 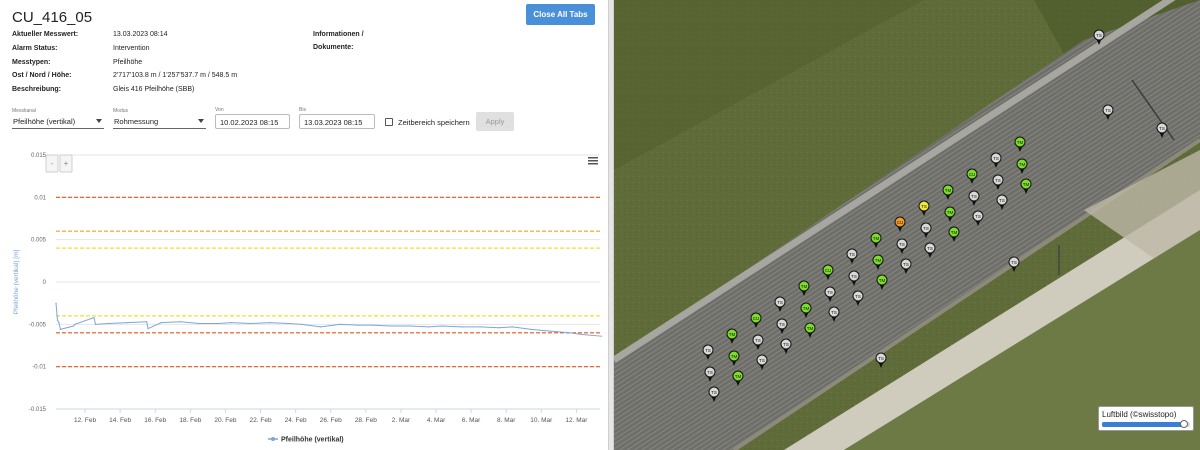 What do you see at coordinates (42, 75) in the screenshot?
I see `info-label-koordinaten: Ost / Nord / Höhe:` at bounding box center [42, 75].